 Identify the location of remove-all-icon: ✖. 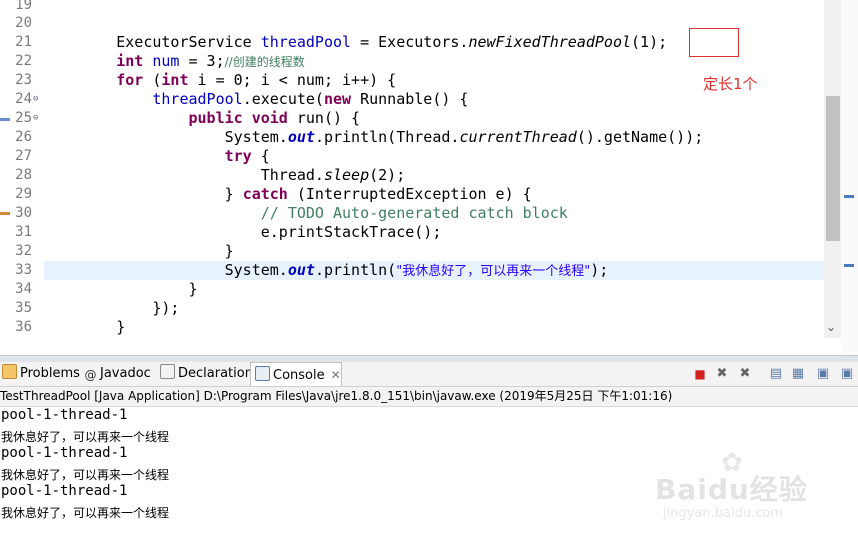
(745, 374).